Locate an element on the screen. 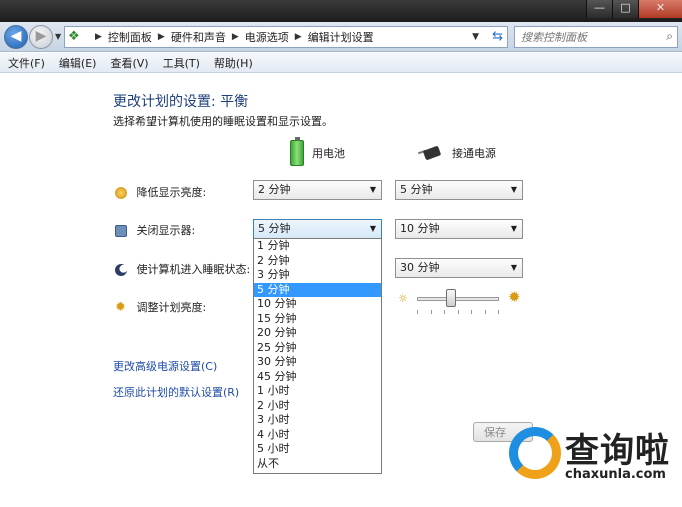 Image resolution: width=682 pixels, height=507 pixels. dropdown-option: 3 分钟 is located at coordinates (317, 275).